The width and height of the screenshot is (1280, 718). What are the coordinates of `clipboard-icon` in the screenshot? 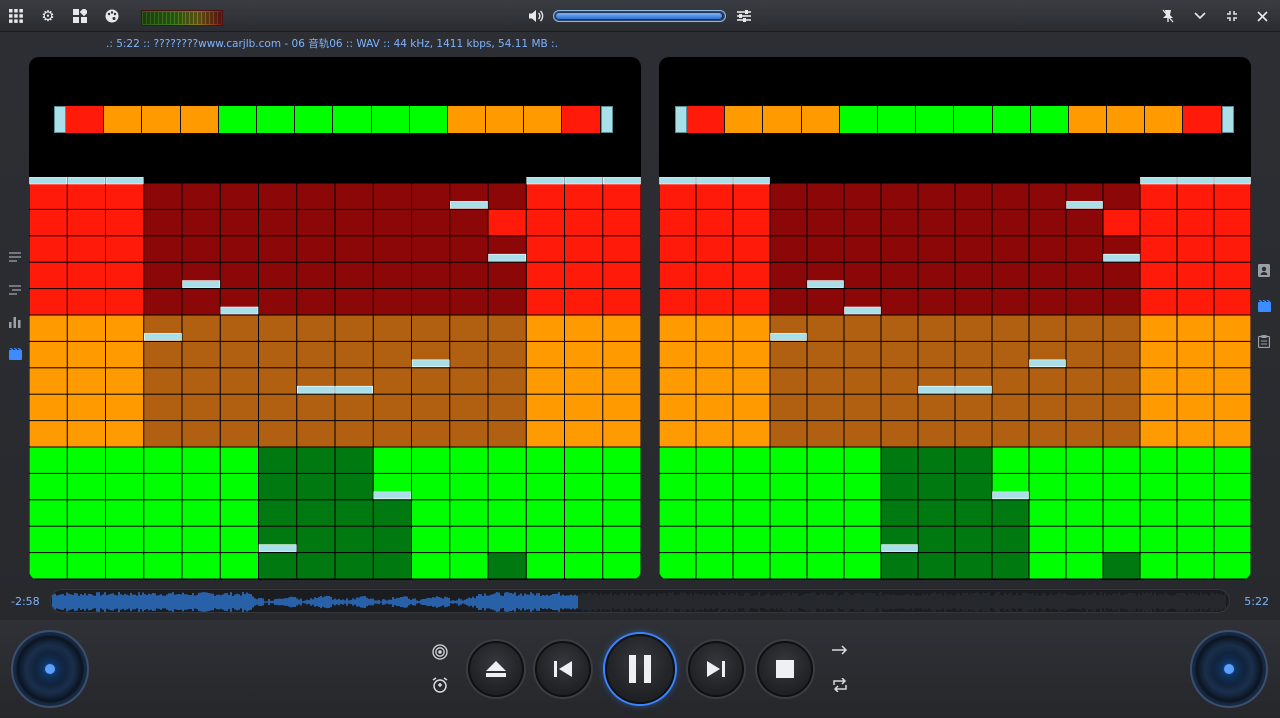 It's located at (1264, 341).